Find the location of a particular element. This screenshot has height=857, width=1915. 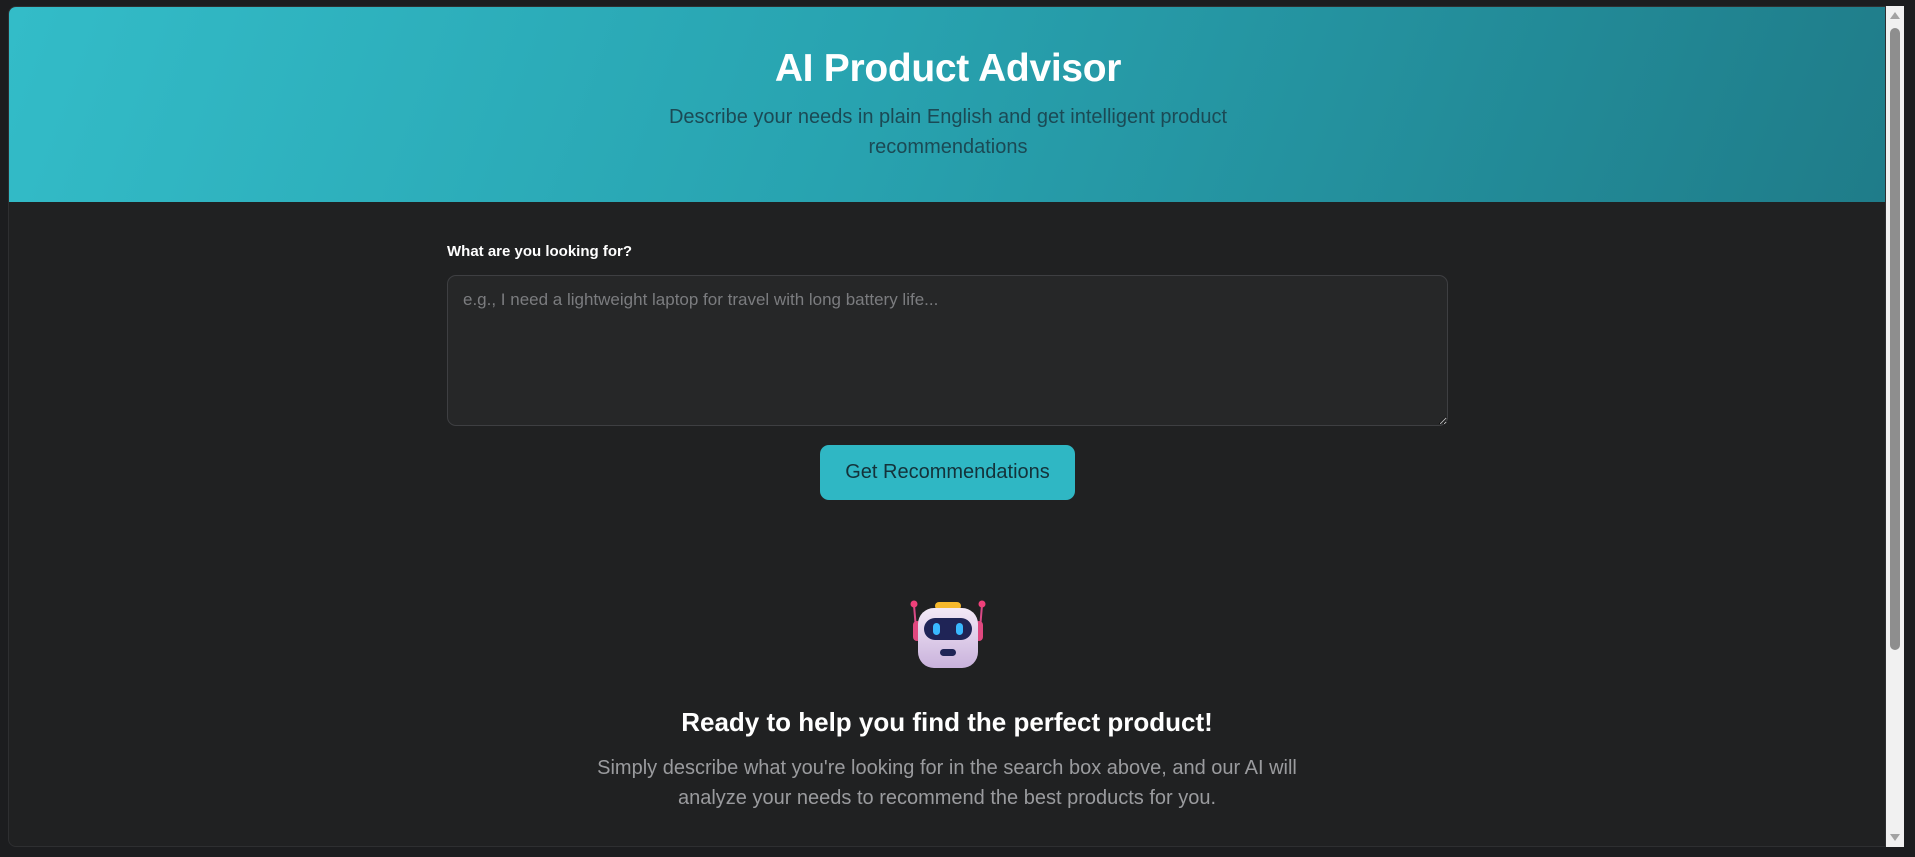

page-title: AI Product Advisor is located at coordinates (948, 68).